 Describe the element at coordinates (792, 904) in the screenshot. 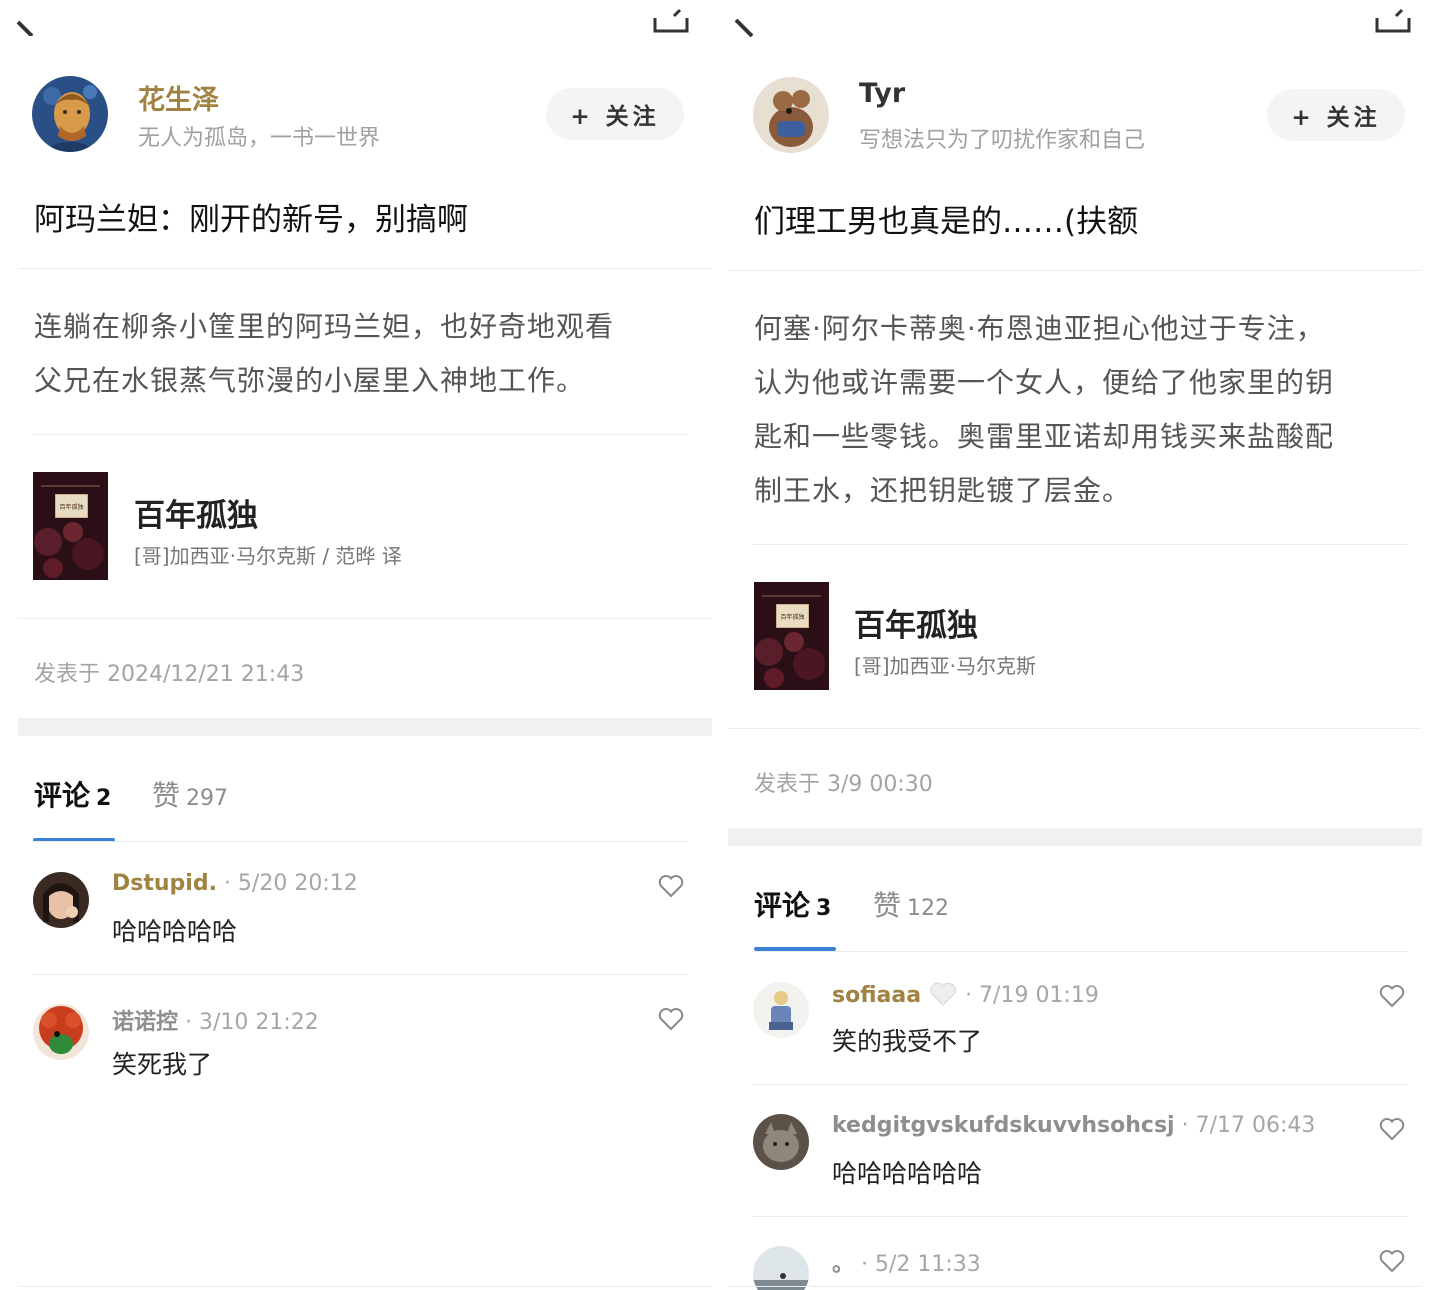

I see `tab-comments: 评论 3` at that location.